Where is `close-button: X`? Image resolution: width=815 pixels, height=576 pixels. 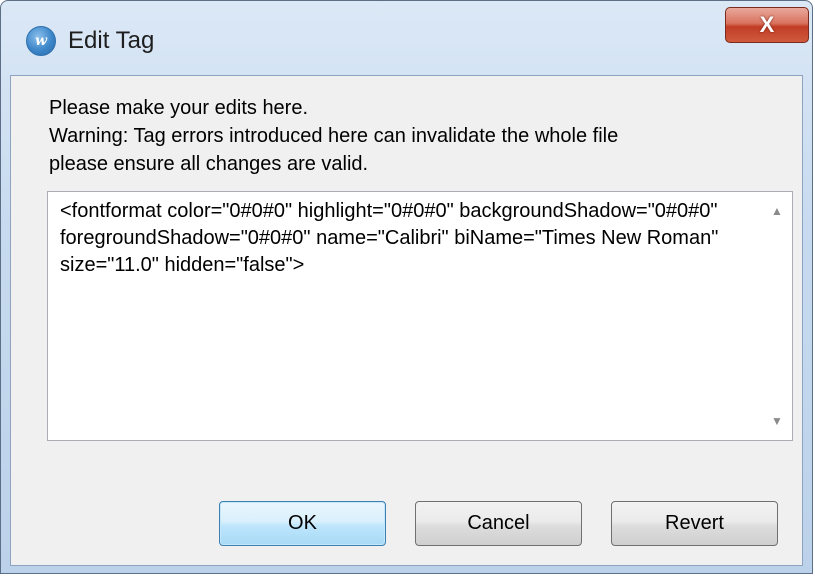 close-button: X is located at coordinates (767, 25).